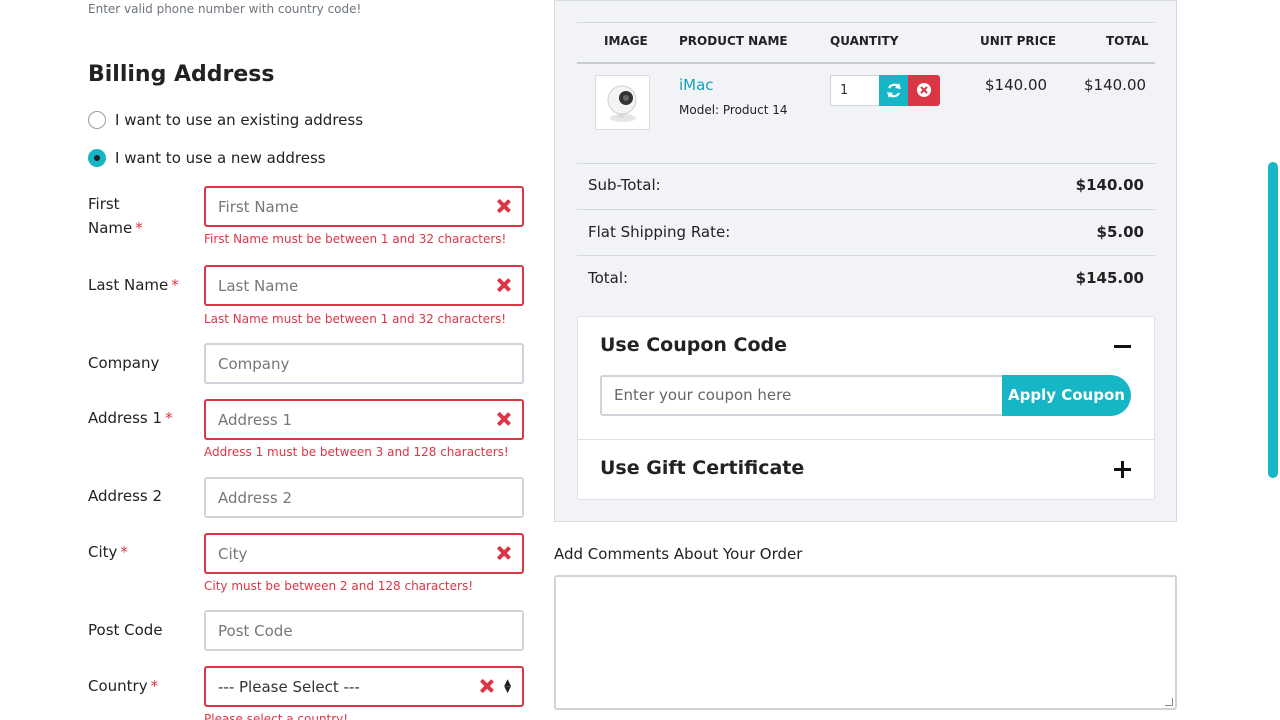  I want to click on address1-label: Address 1 *, so click(130, 418).